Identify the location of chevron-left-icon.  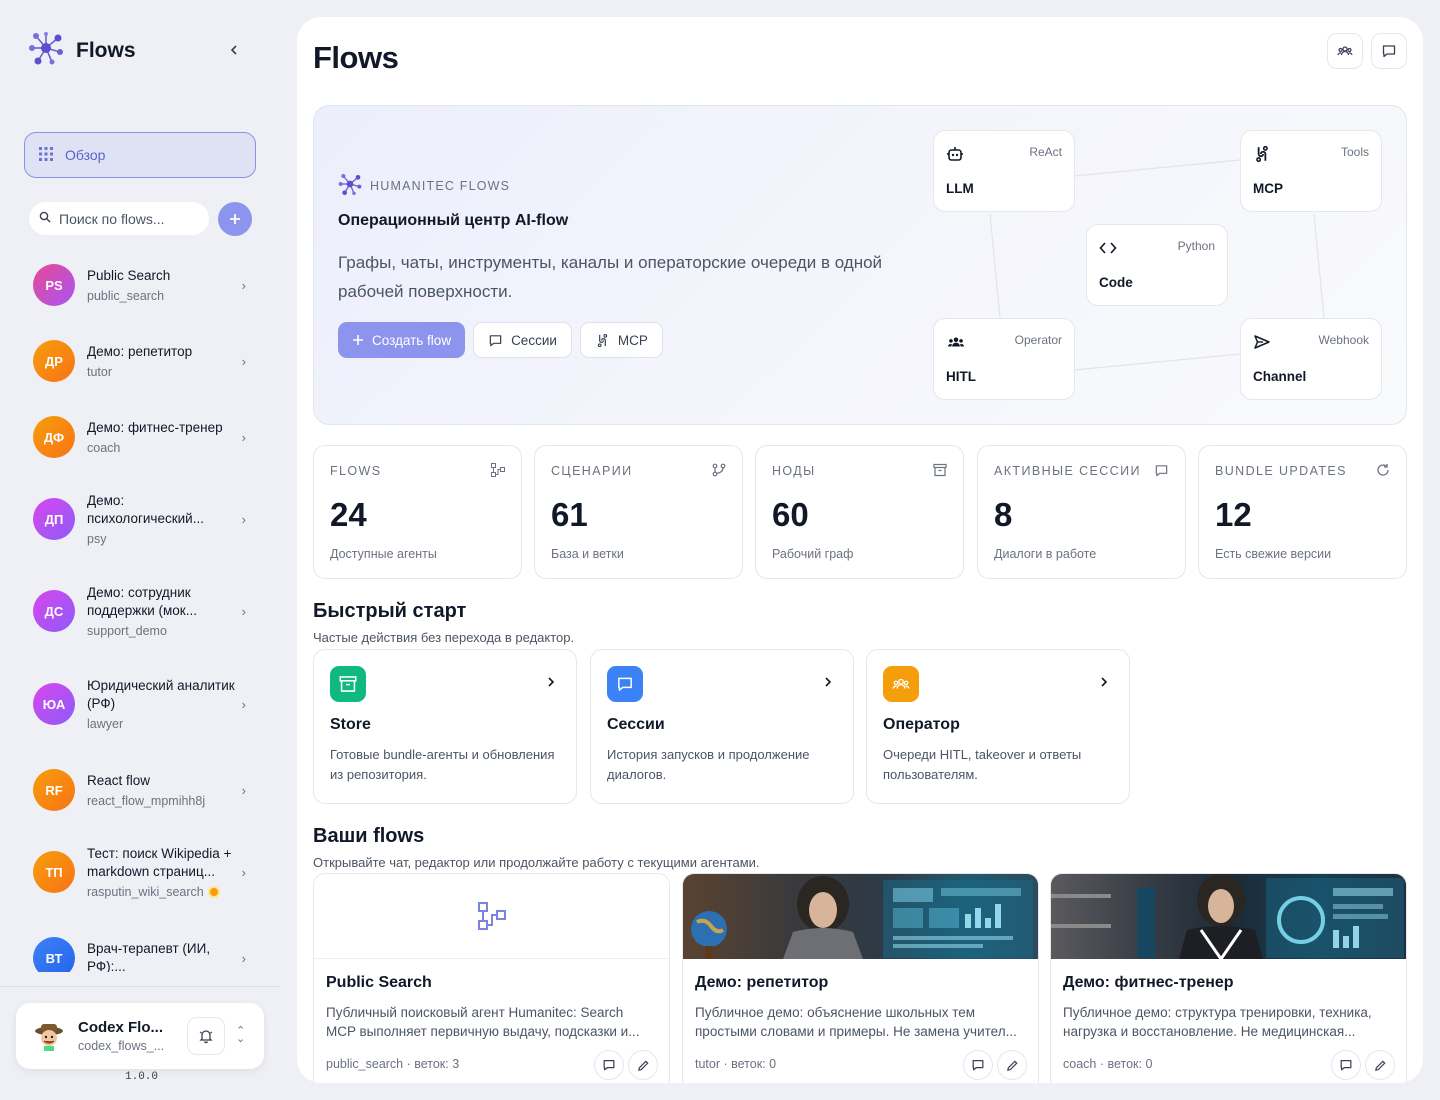
(233, 50).